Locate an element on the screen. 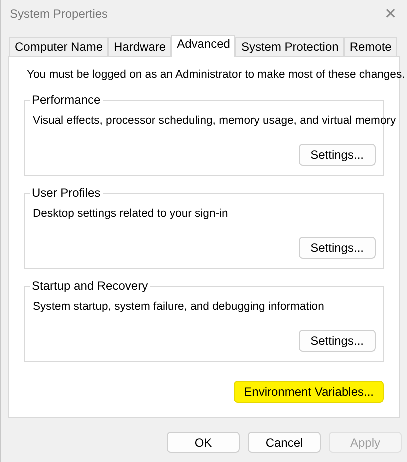 Image resolution: width=407 pixels, height=462 pixels. tab: Remote is located at coordinates (370, 46).